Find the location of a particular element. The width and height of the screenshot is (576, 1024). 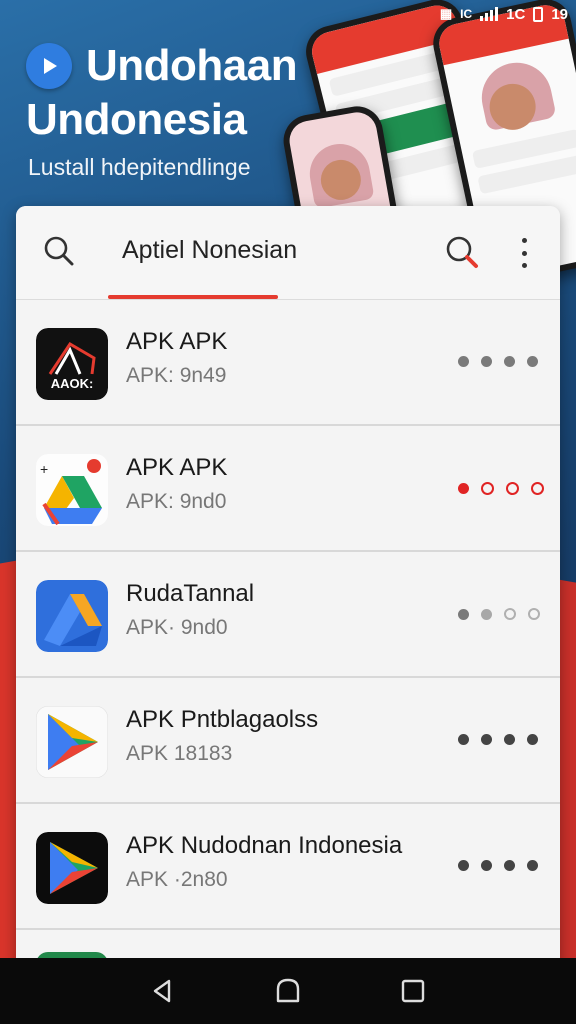

hero-title-line2: Undonesia is located at coordinates (136, 119).